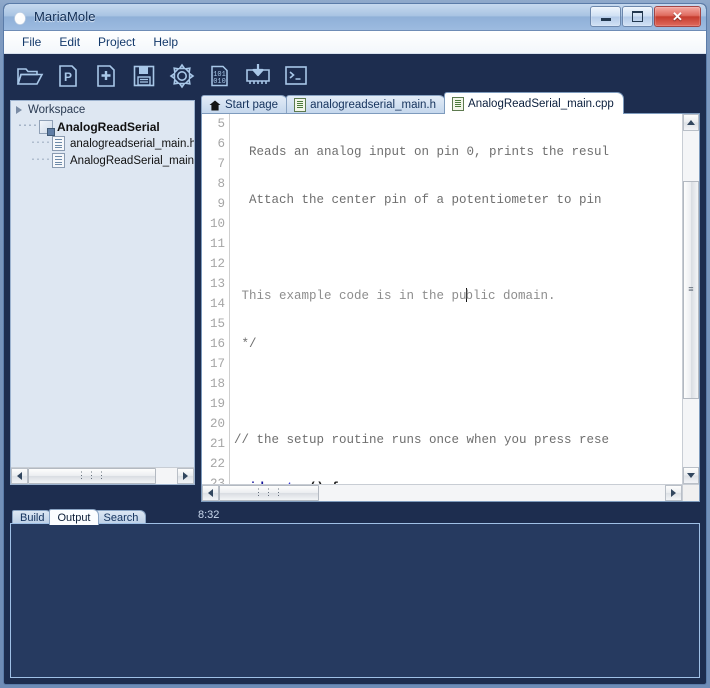 This screenshot has height=688, width=710. Describe the element at coordinates (355, 42) in the screenshot. I see `menu-bar: File Edit Project Help` at that location.